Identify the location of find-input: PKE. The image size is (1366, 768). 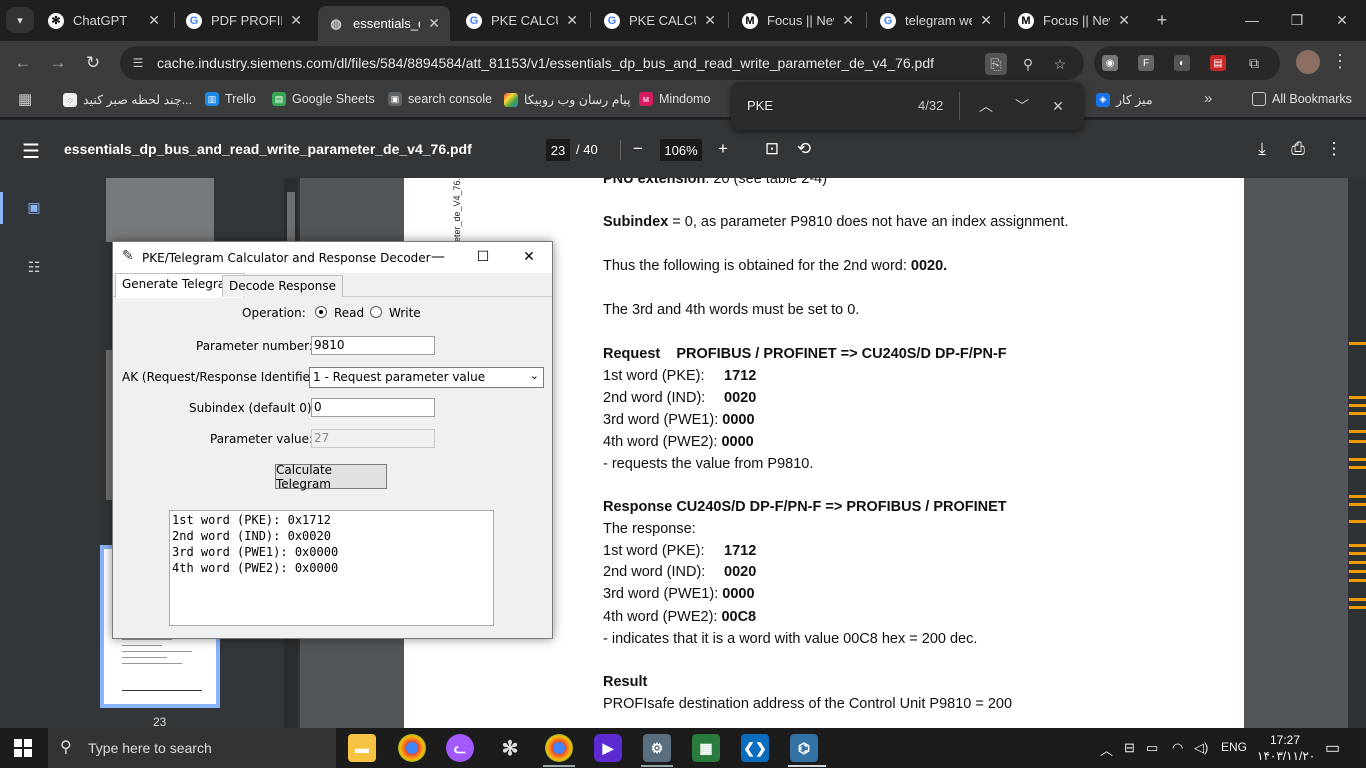
(760, 105).